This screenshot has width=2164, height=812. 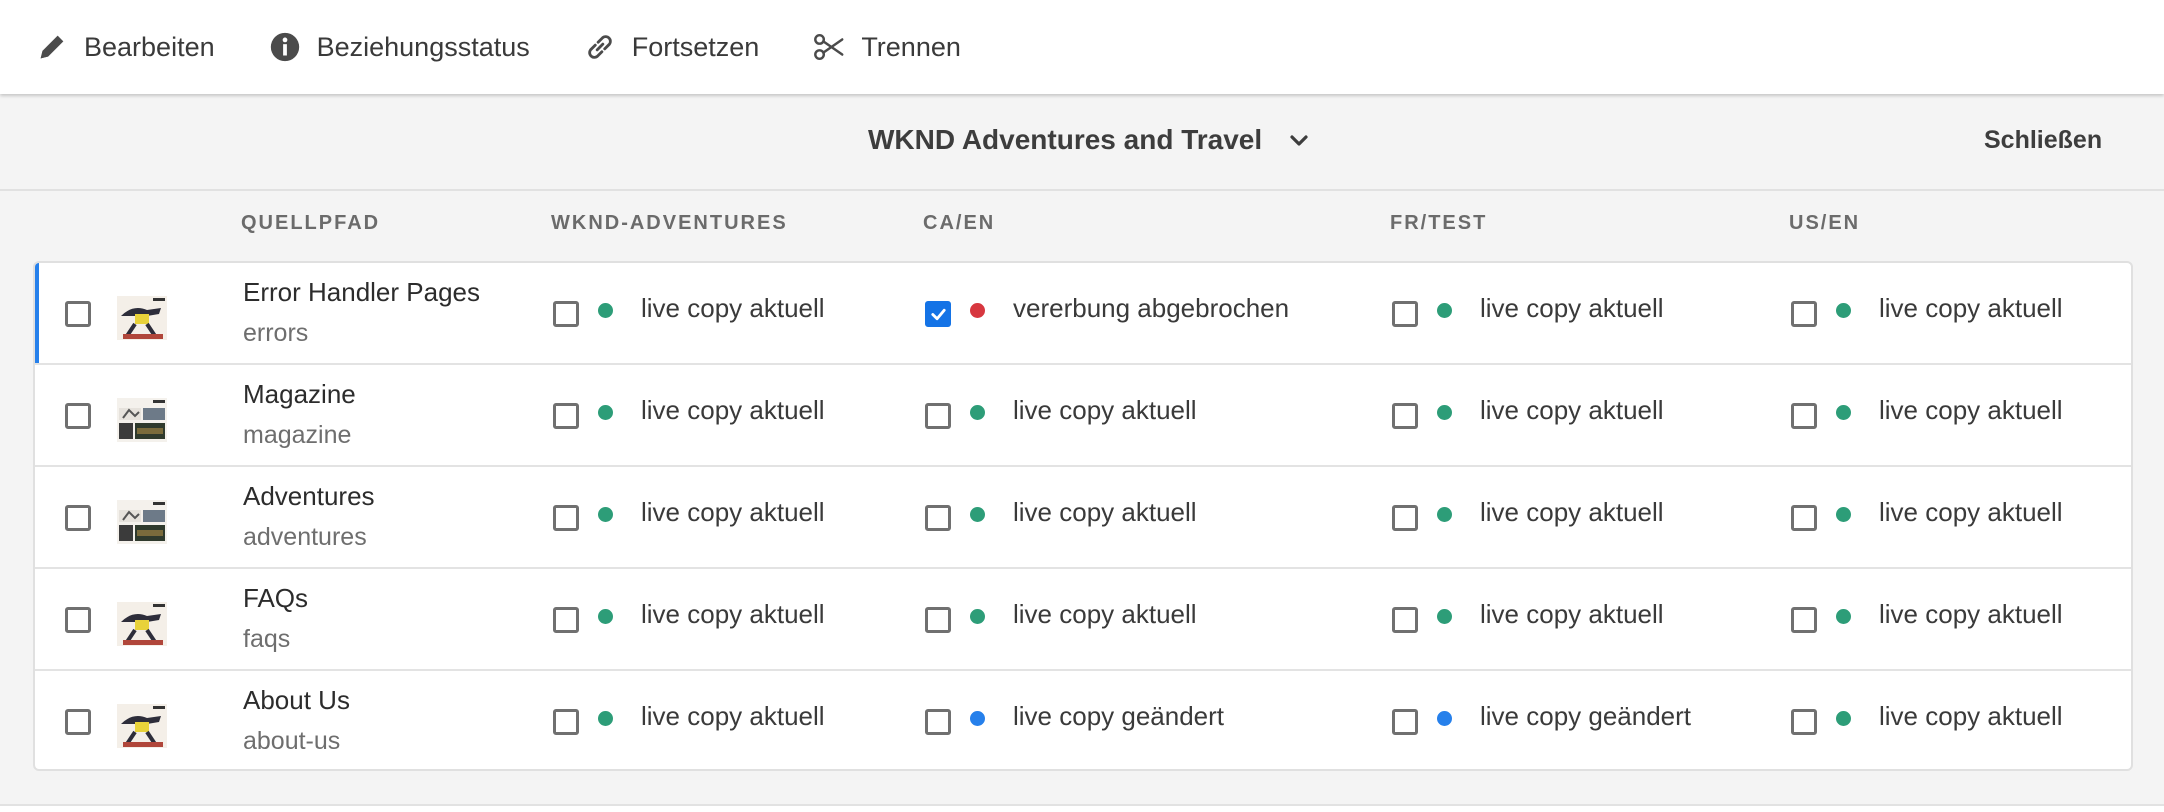 I want to click on detach-button-label: Trennen, so click(x=911, y=46).